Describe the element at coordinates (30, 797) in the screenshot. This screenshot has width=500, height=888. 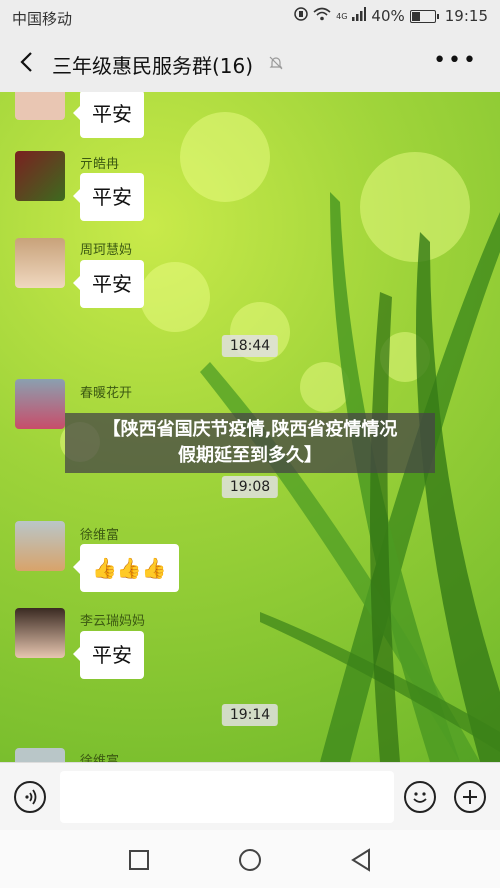
I see `voice-input-icon` at that location.